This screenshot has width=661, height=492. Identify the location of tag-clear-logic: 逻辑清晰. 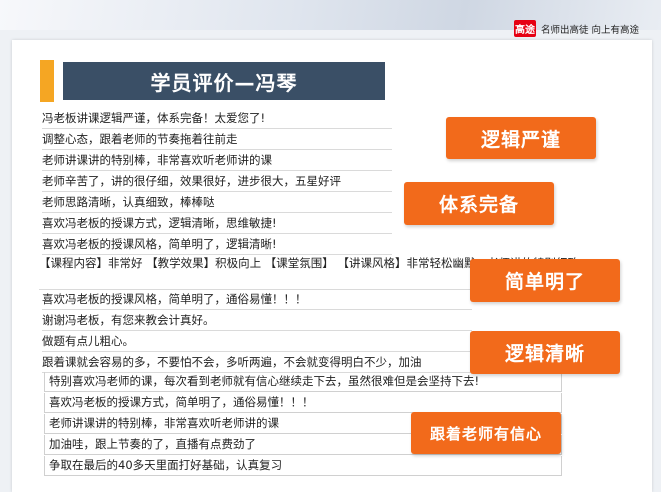
(545, 352).